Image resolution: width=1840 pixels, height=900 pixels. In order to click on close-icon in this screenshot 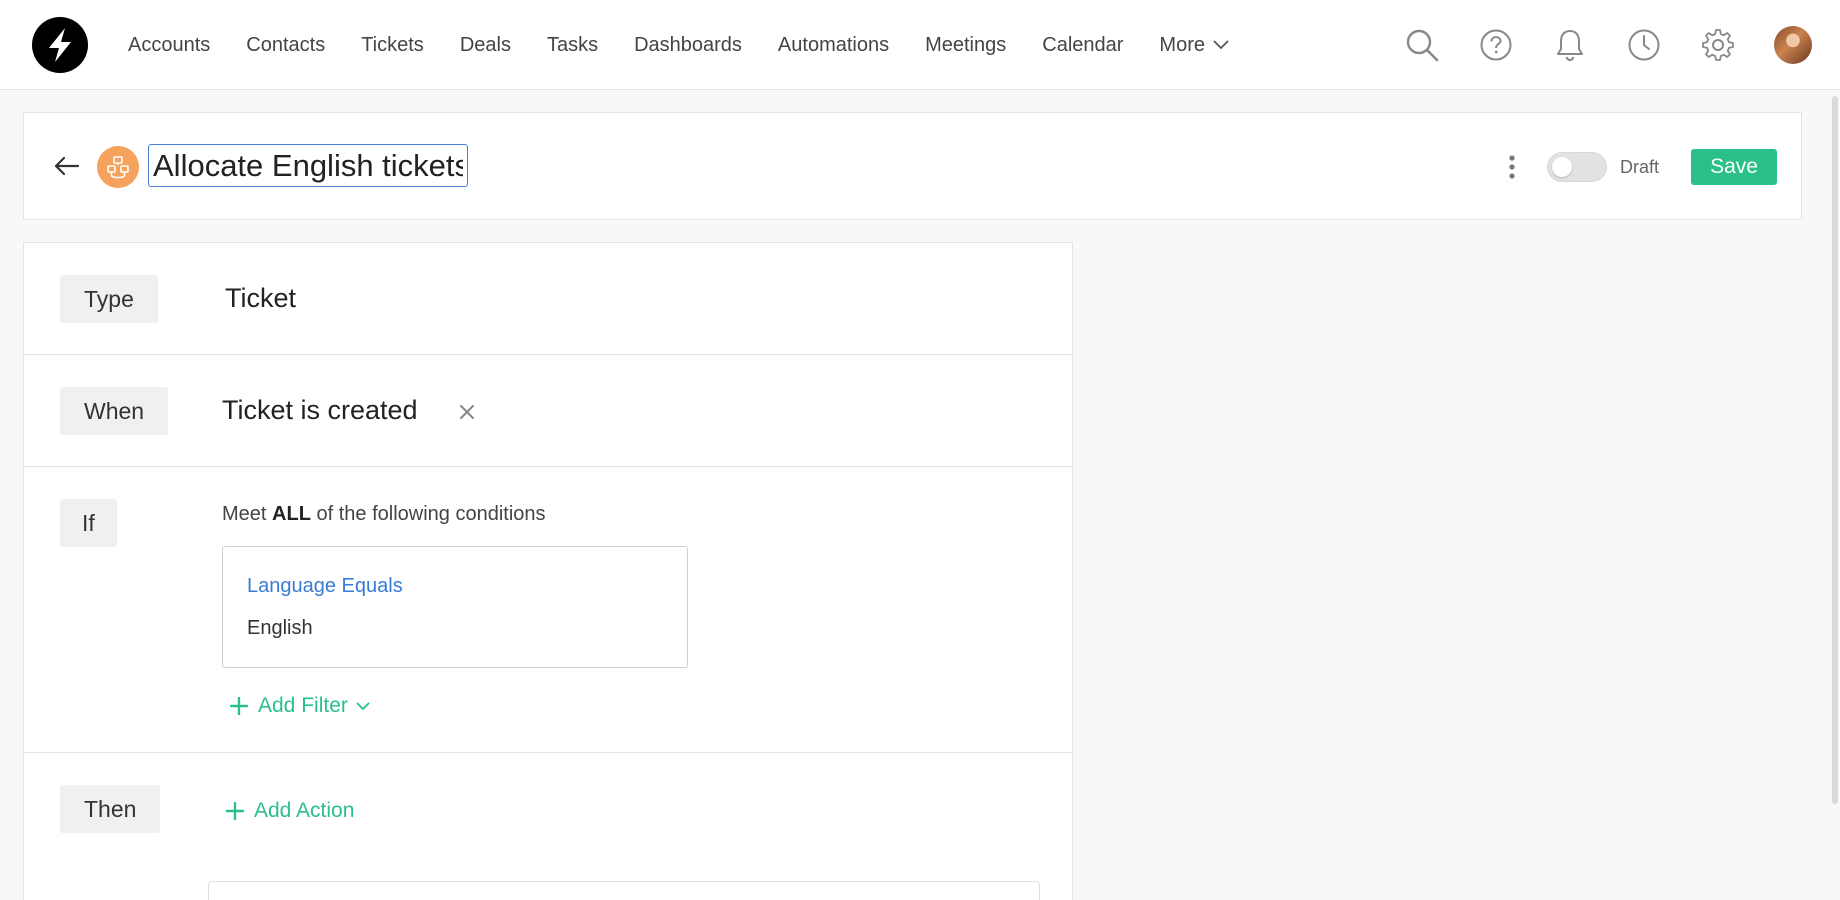, I will do `click(467, 412)`.